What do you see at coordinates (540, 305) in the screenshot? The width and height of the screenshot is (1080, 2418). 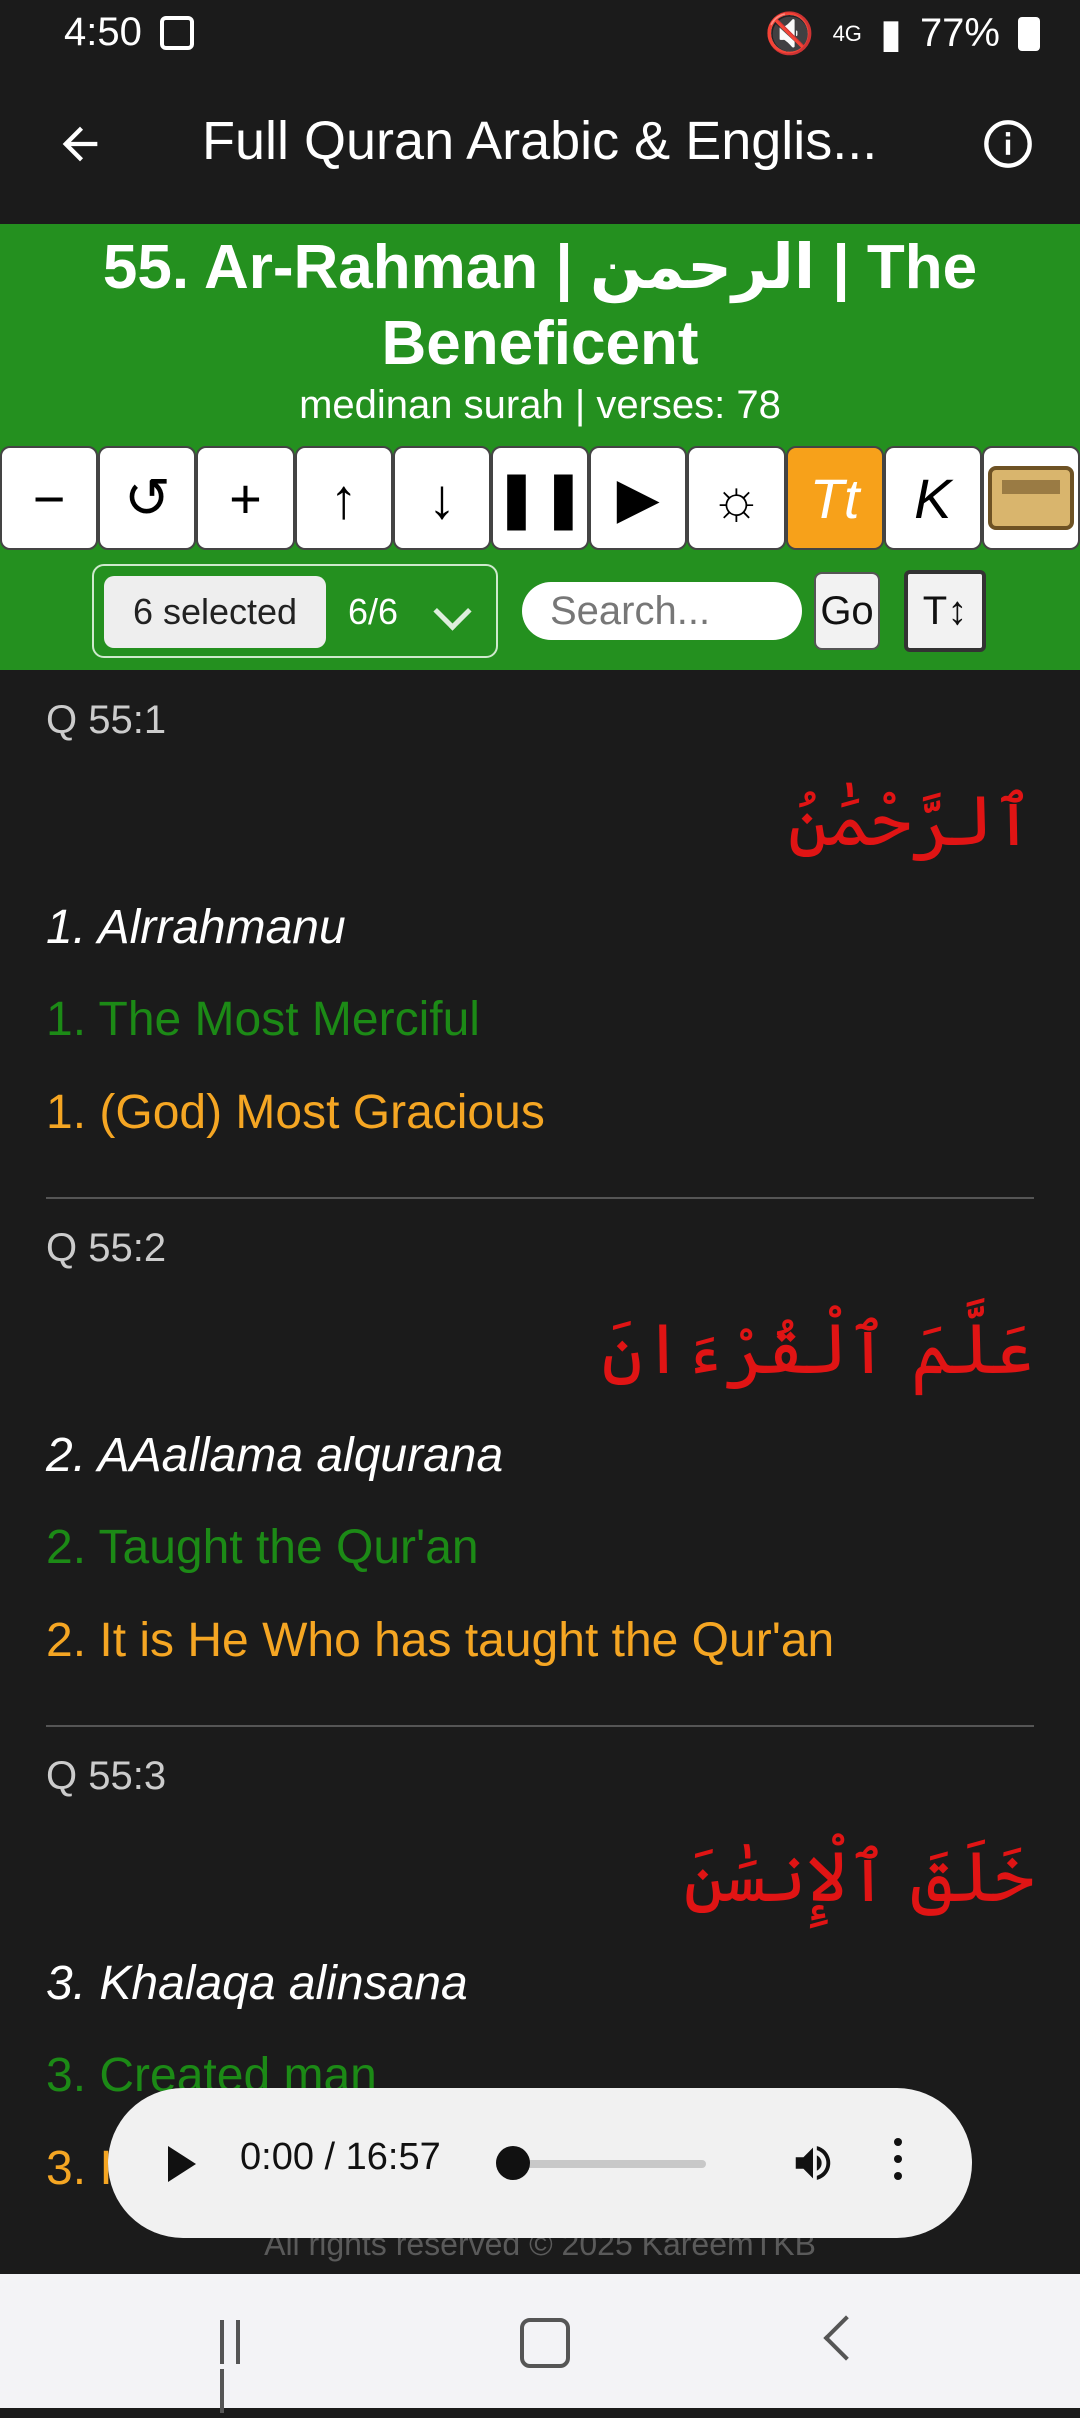 I see `surah-title: 55. Ar-Rahman | الرحمن | The Beneficent` at bounding box center [540, 305].